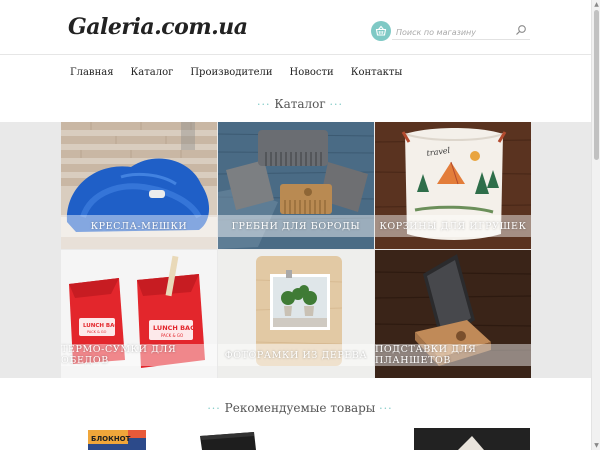 Image resolution: width=600 pixels, height=450 pixels. I want to click on category-tile-bean-bags: КРЕСЛА-МЕШКИ, so click(139, 185).